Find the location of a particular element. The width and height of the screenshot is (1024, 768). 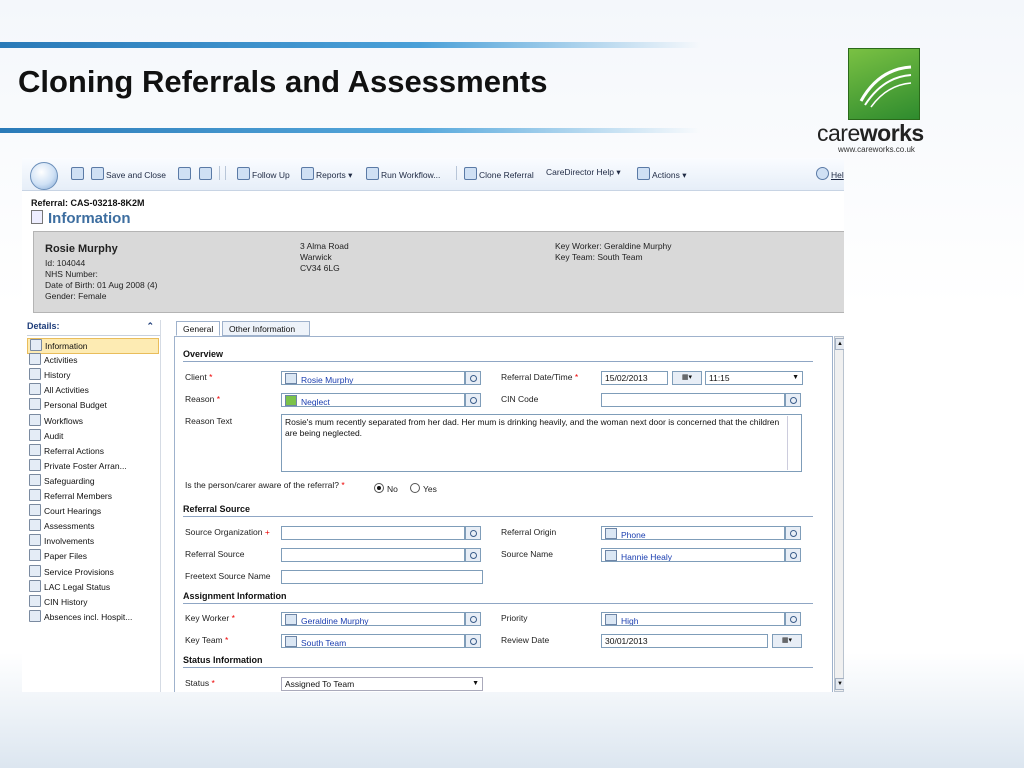

nav-item-all-activities: All Activities is located at coordinates (92, 390).